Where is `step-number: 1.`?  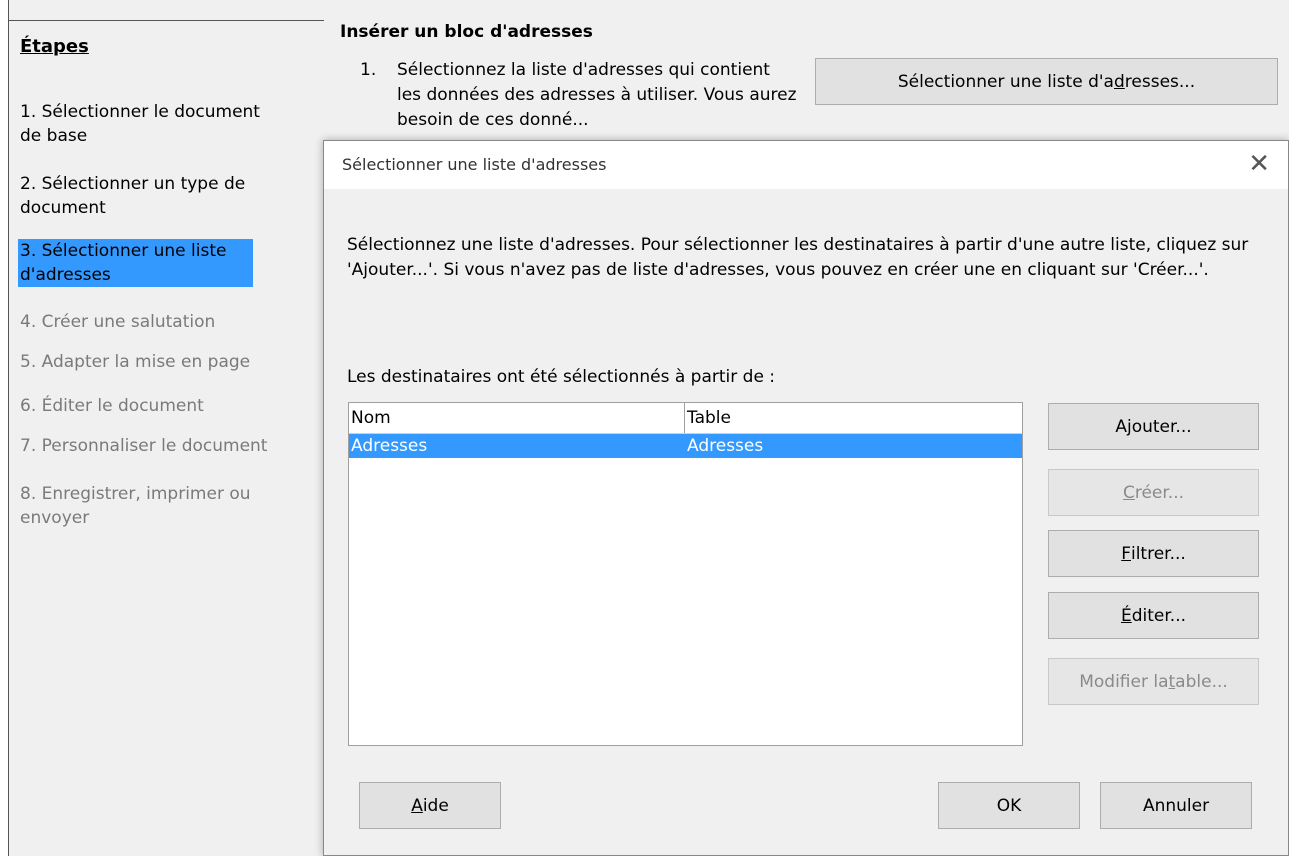
step-number: 1. is located at coordinates (28, 112).